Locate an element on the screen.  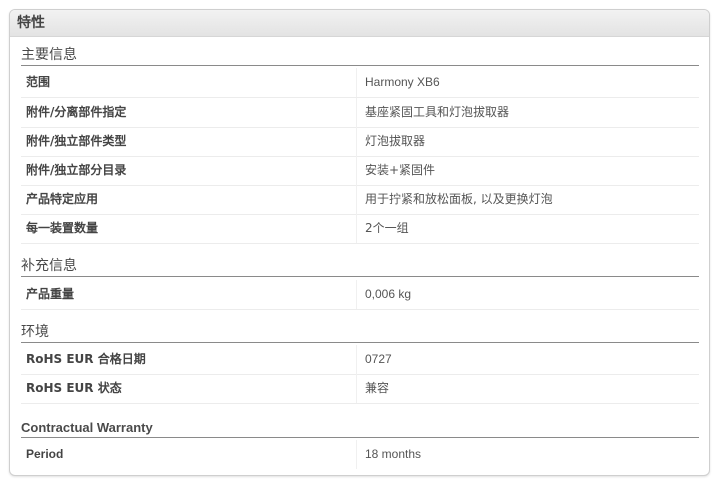
row-label: Period is located at coordinates (191, 454).